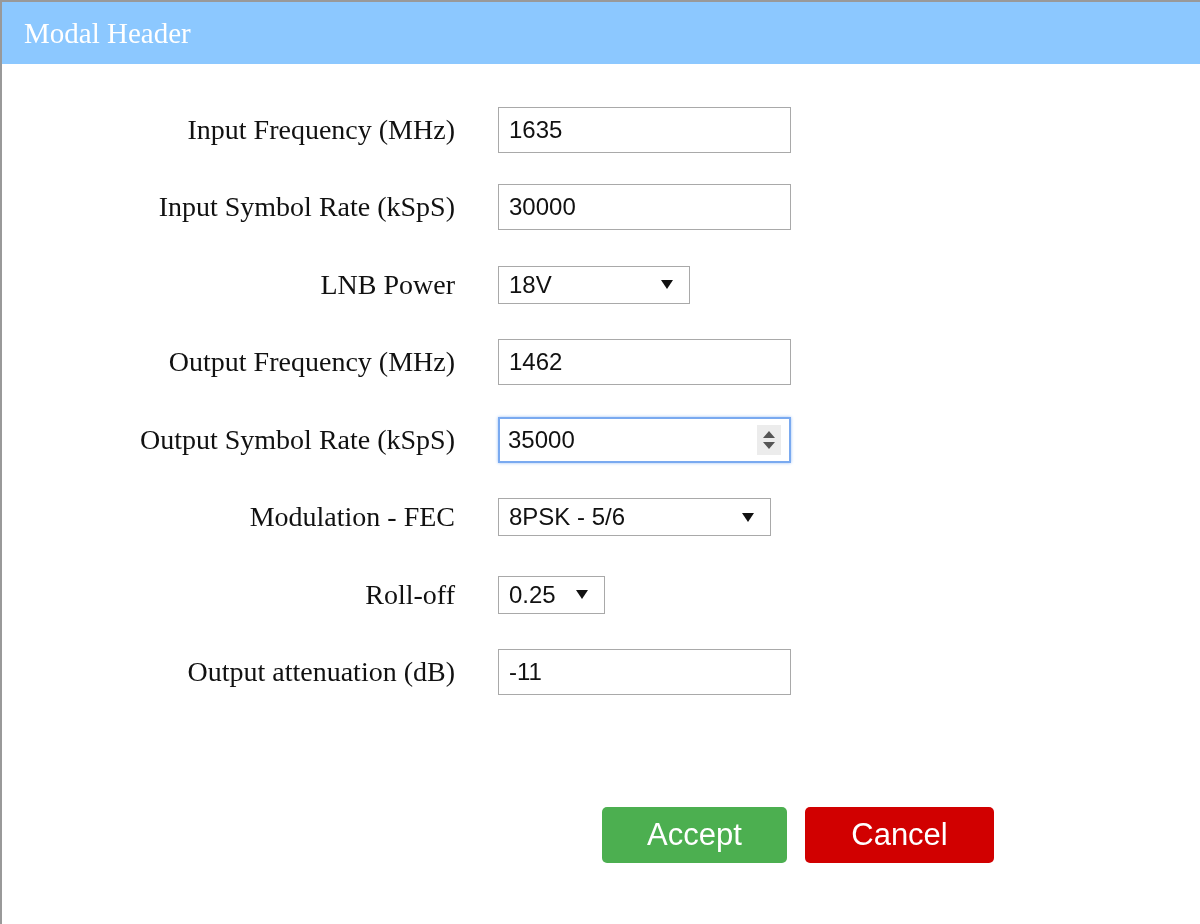 The height and width of the screenshot is (924, 1200). I want to click on field-label: Output attenuation (dB), so click(320, 672).